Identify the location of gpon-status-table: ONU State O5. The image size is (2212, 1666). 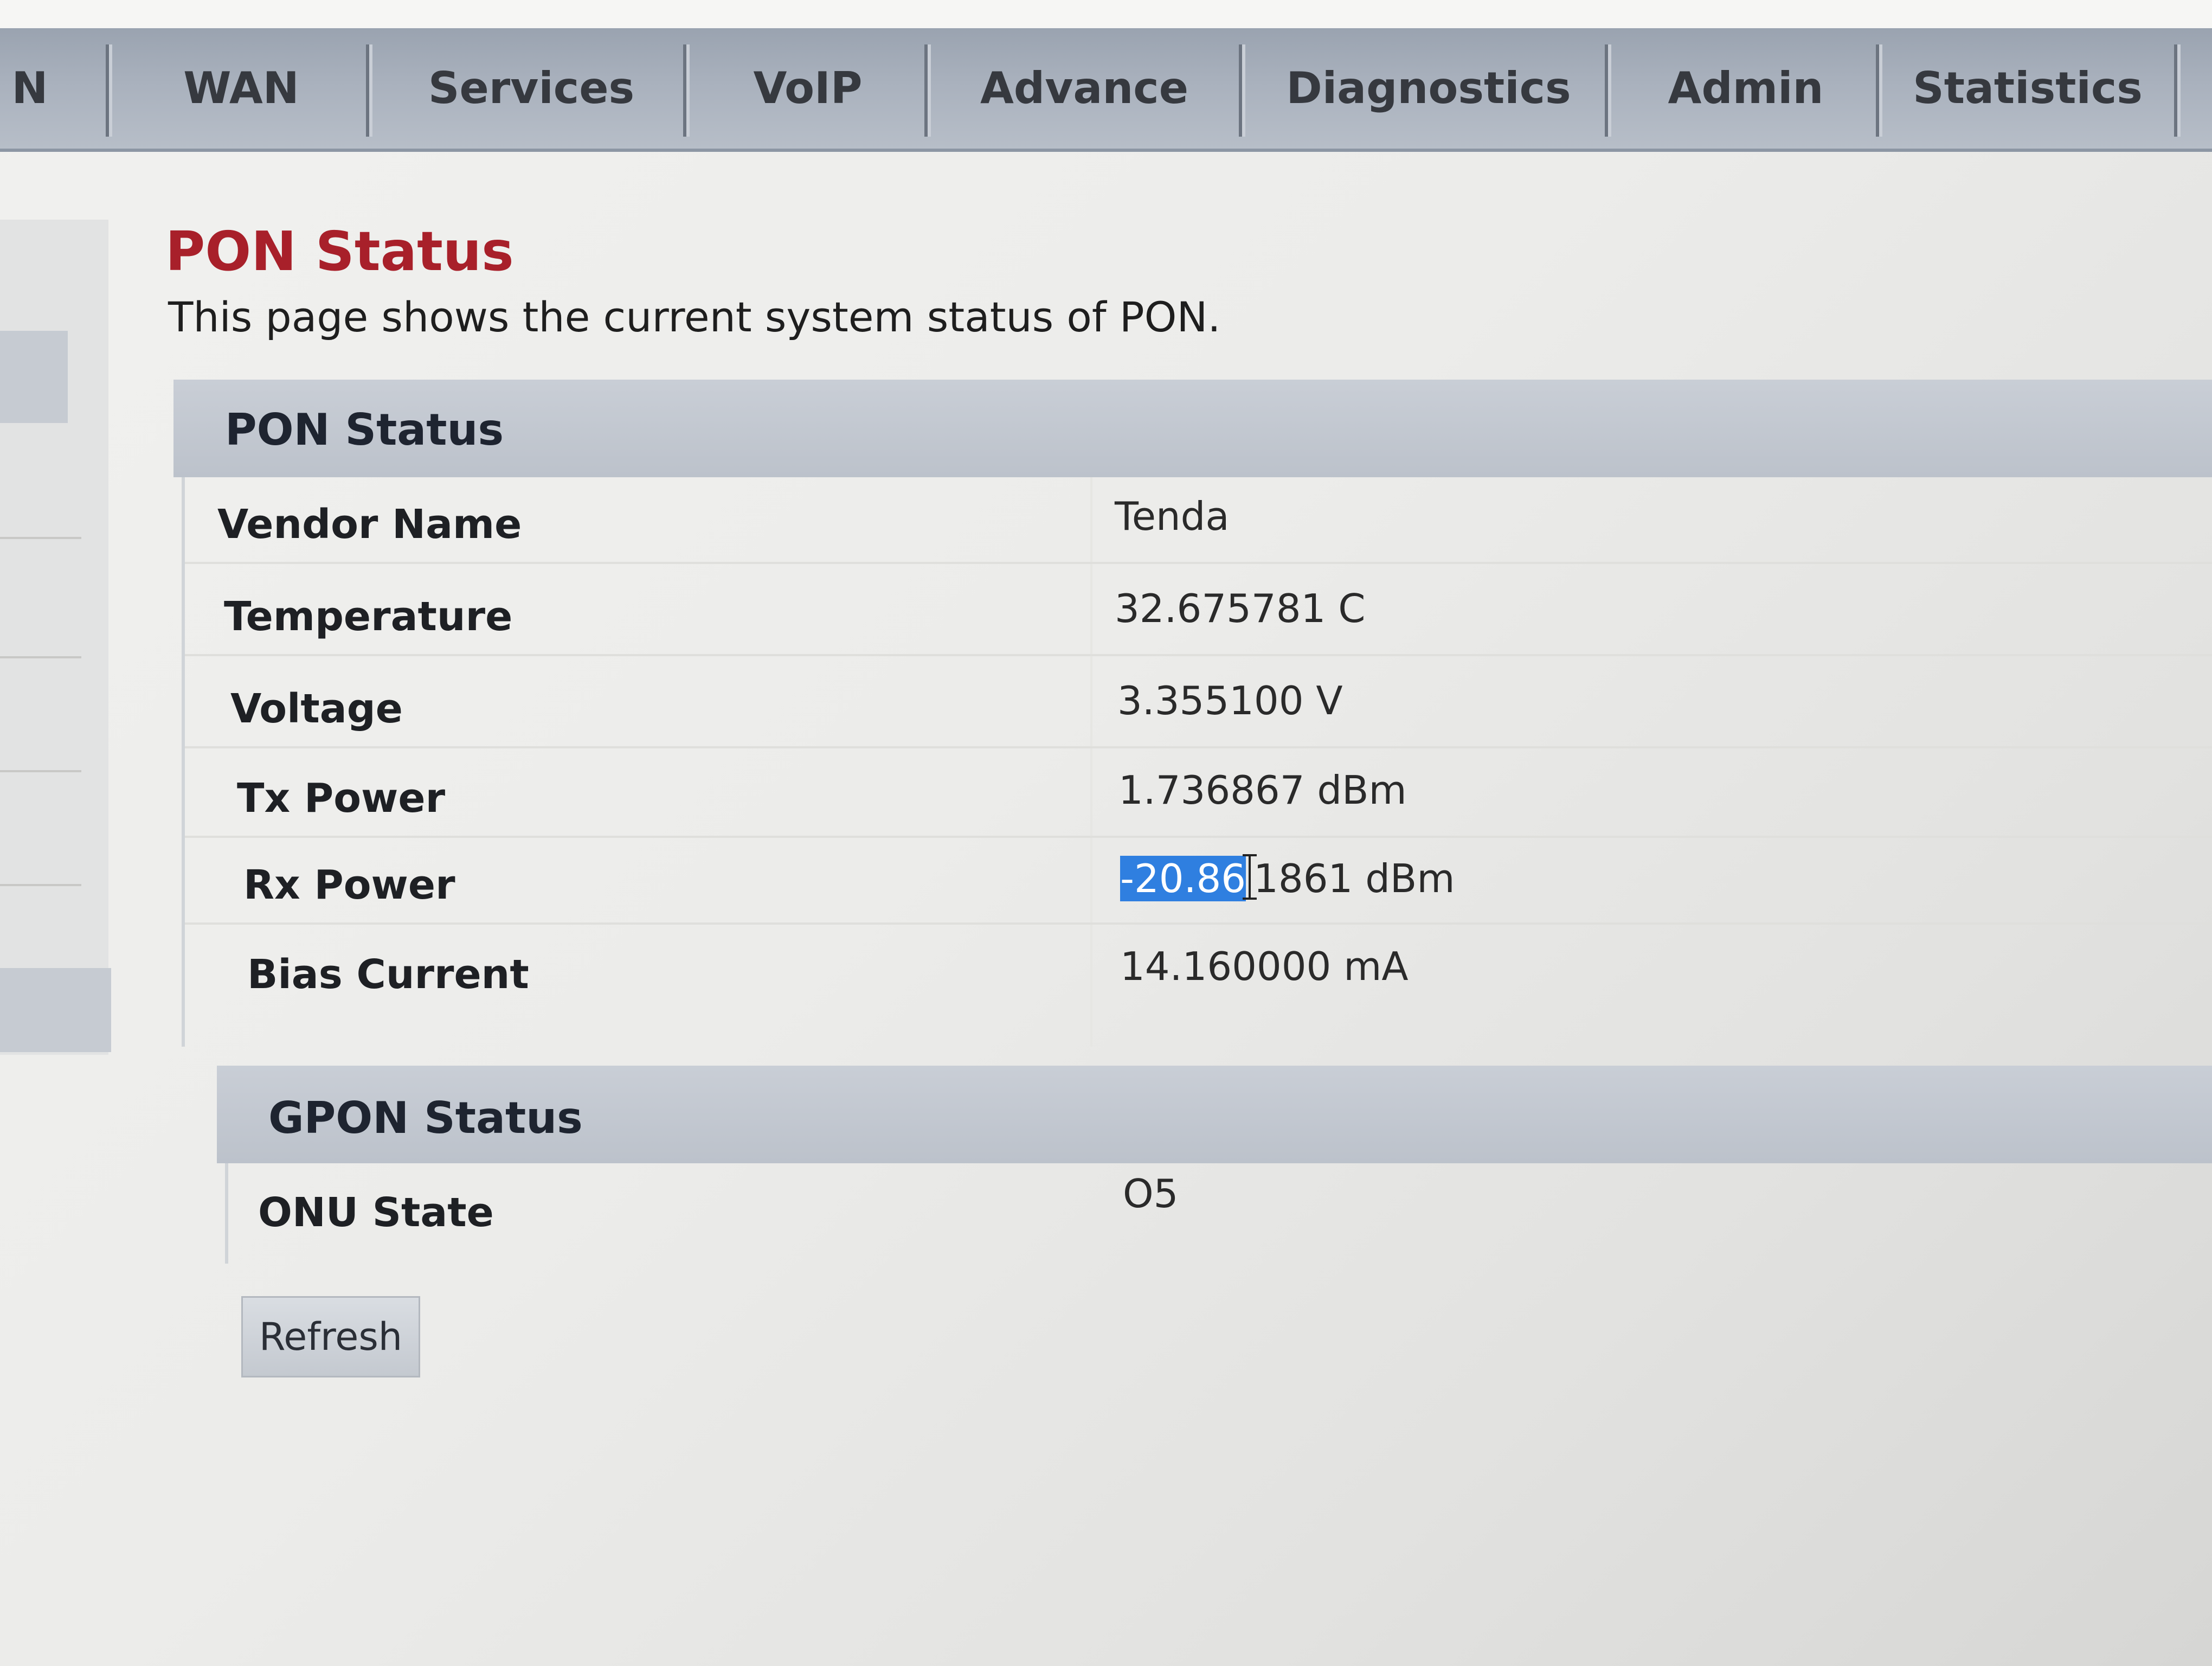
(1218, 1213).